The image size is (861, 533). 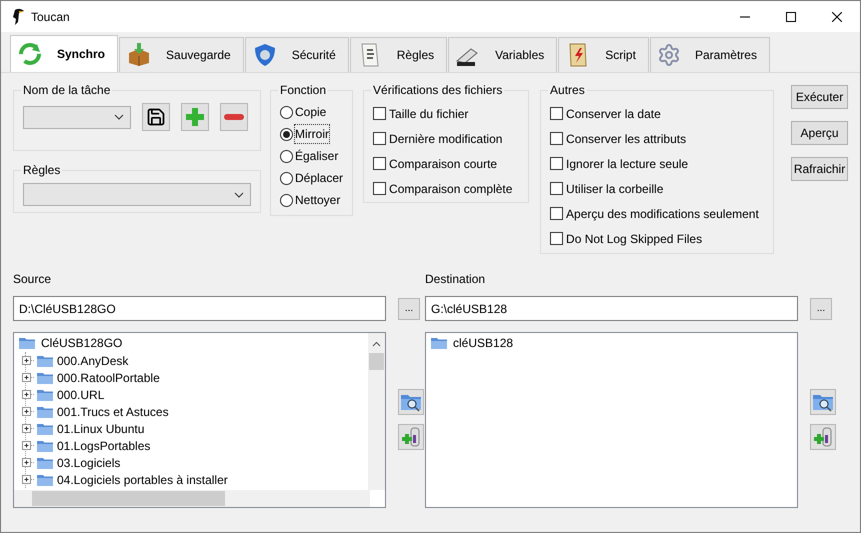 What do you see at coordinates (399, 54) in the screenshot?
I see `tab: Règles` at bounding box center [399, 54].